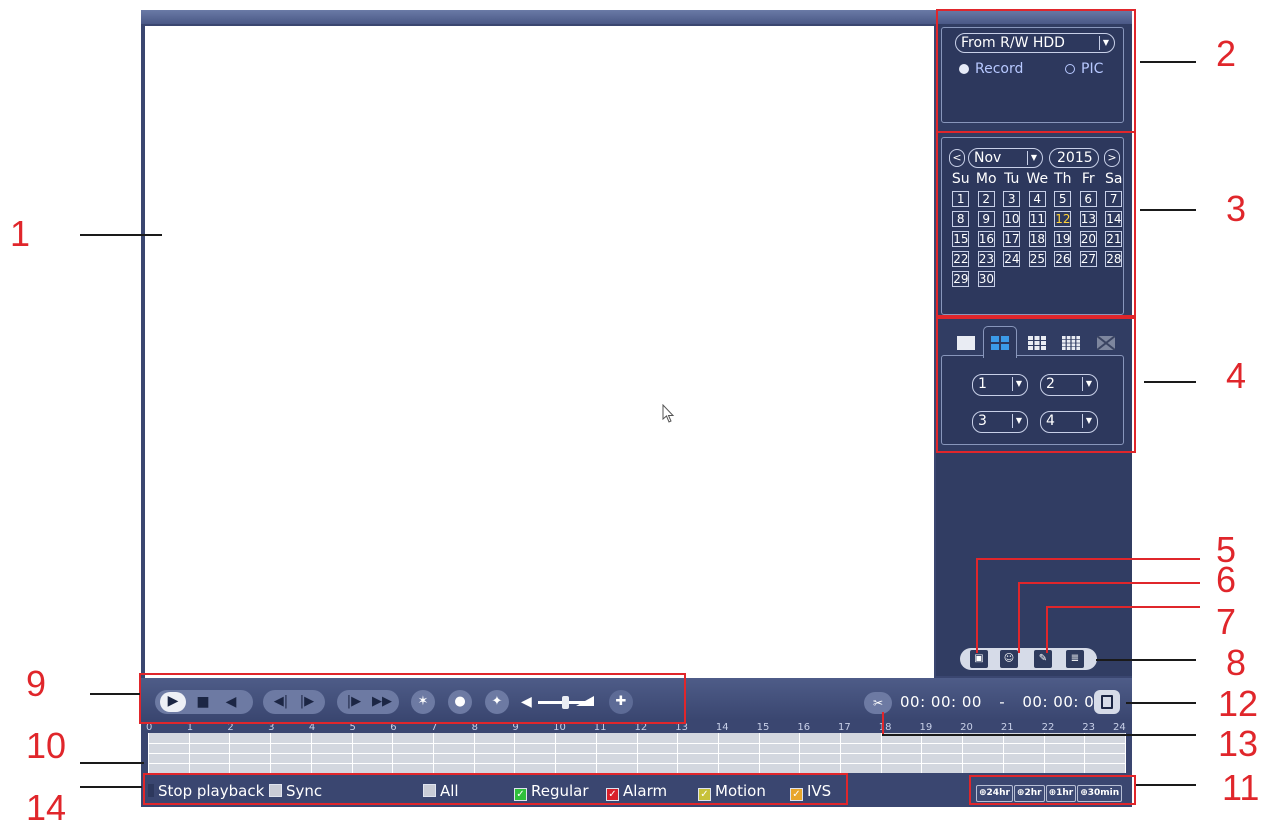  What do you see at coordinates (1048, 727) in the screenshot?
I see `timeline-hour-label: 22` at bounding box center [1048, 727].